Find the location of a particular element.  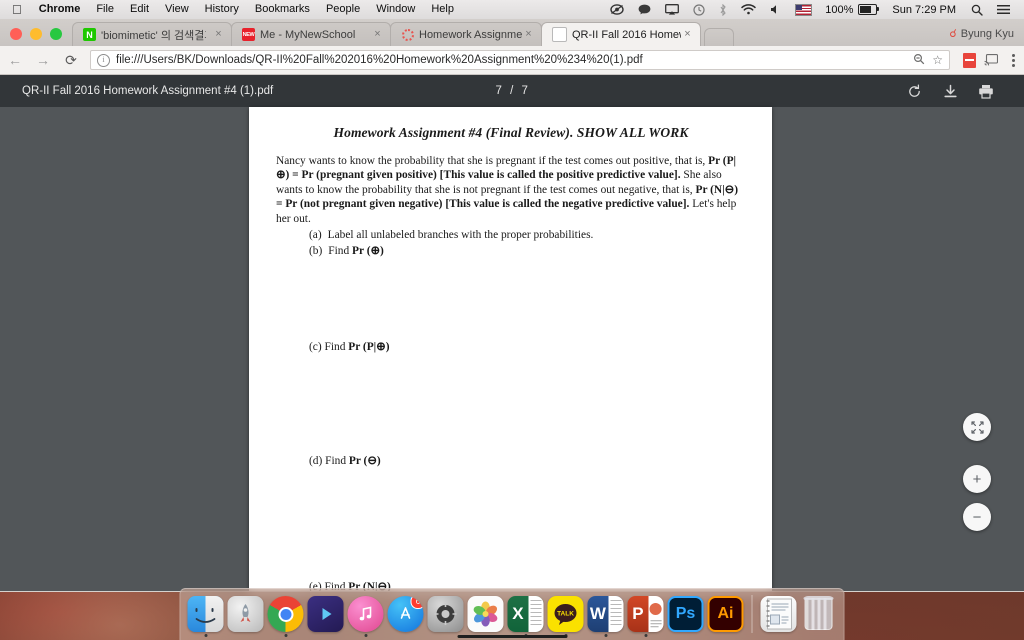

maximize-window-button is located at coordinates (56, 34).